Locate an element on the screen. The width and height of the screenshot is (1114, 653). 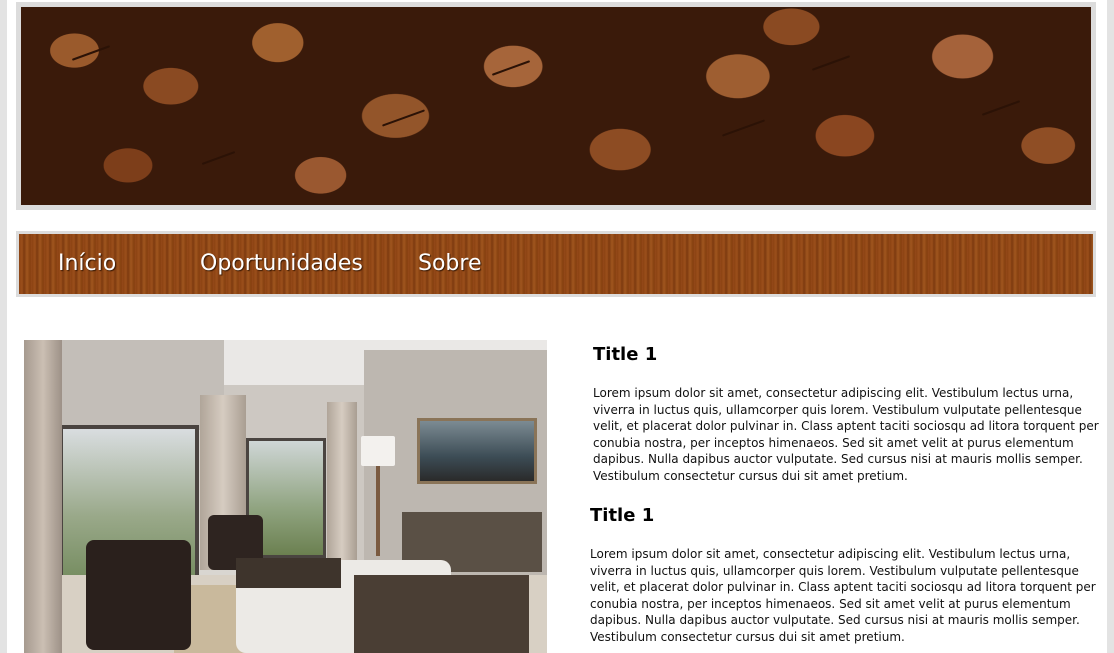
page-border-right is located at coordinates (1110, 326).